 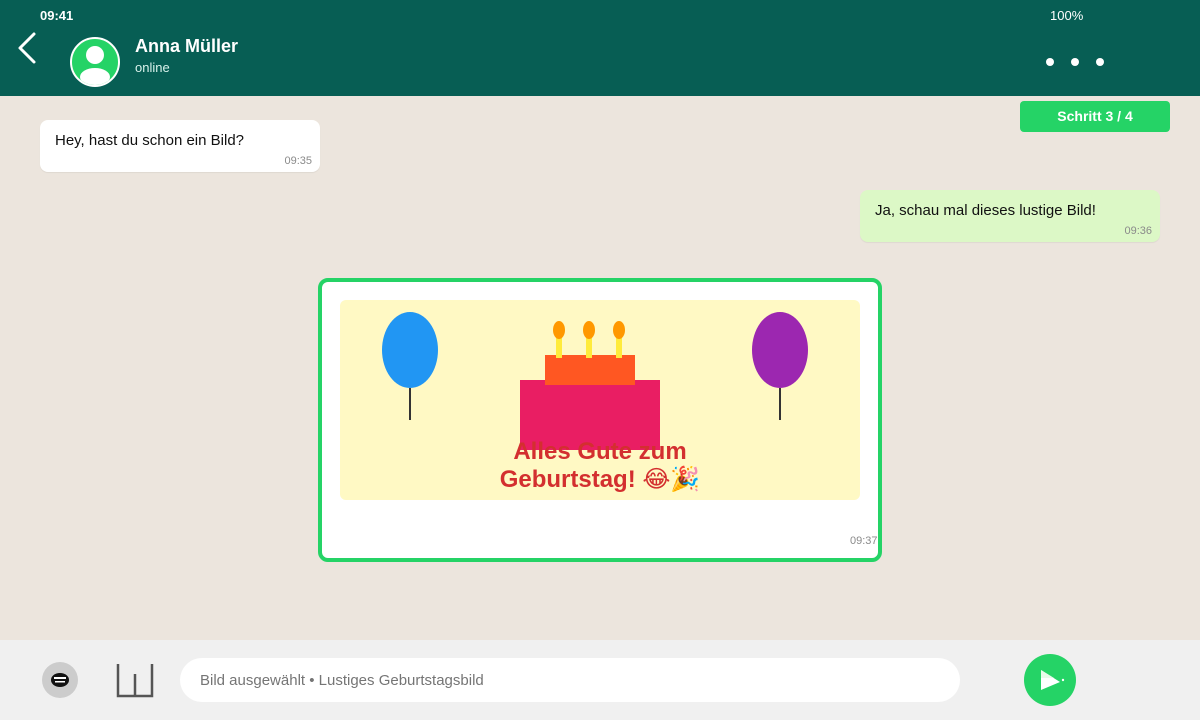 What do you see at coordinates (150, 140) in the screenshot?
I see `message-text: Hey, hast du schon ein Bild?` at bounding box center [150, 140].